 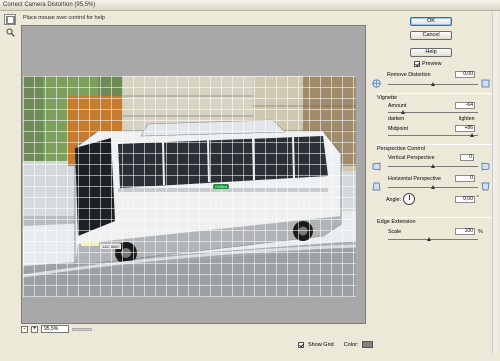 What do you see at coordinates (221, 186) in the screenshot?
I see `bus-logo: GoBus` at bounding box center [221, 186].